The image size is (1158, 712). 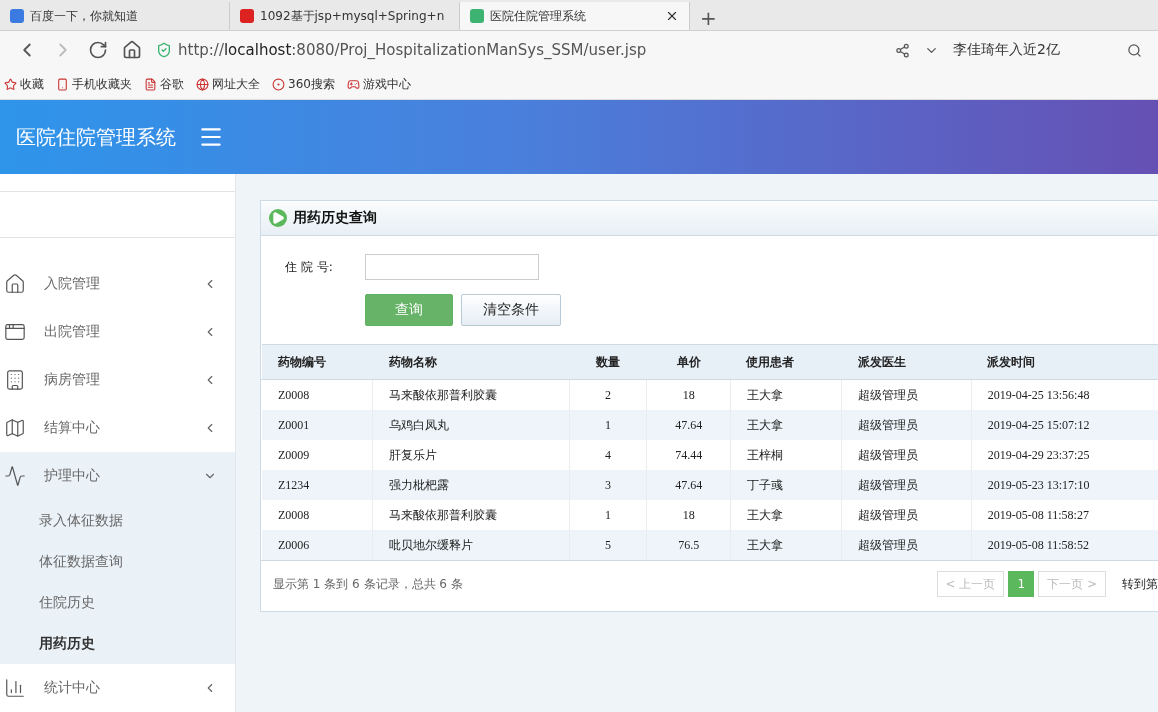 I want to click on search-field: 李佳琦年入近2亿, so click(x=1033, y=50).